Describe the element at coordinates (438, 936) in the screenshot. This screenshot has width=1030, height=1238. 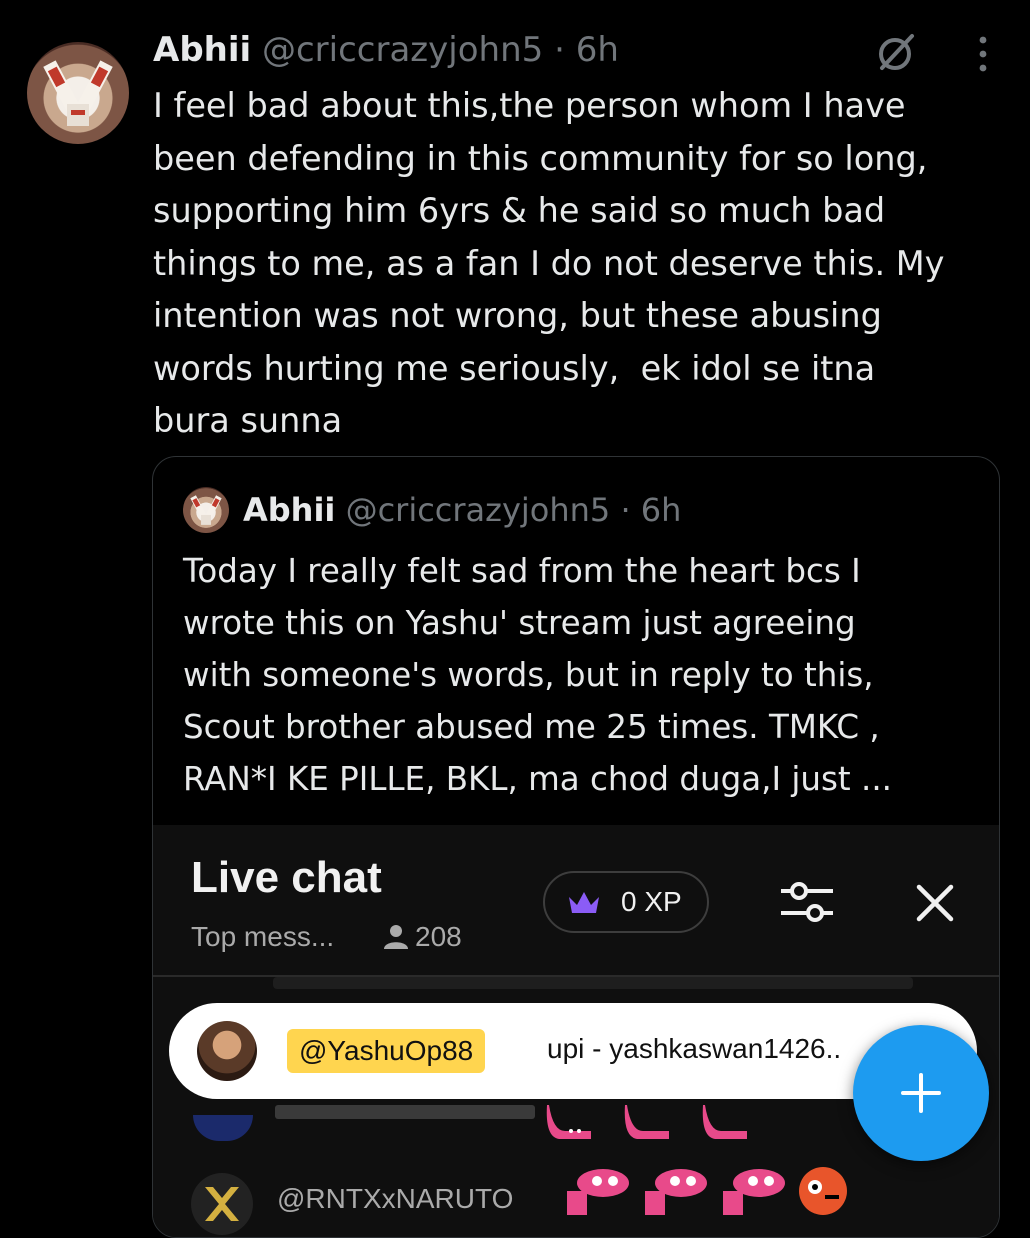
I see `viewer-count-value: 208` at that location.